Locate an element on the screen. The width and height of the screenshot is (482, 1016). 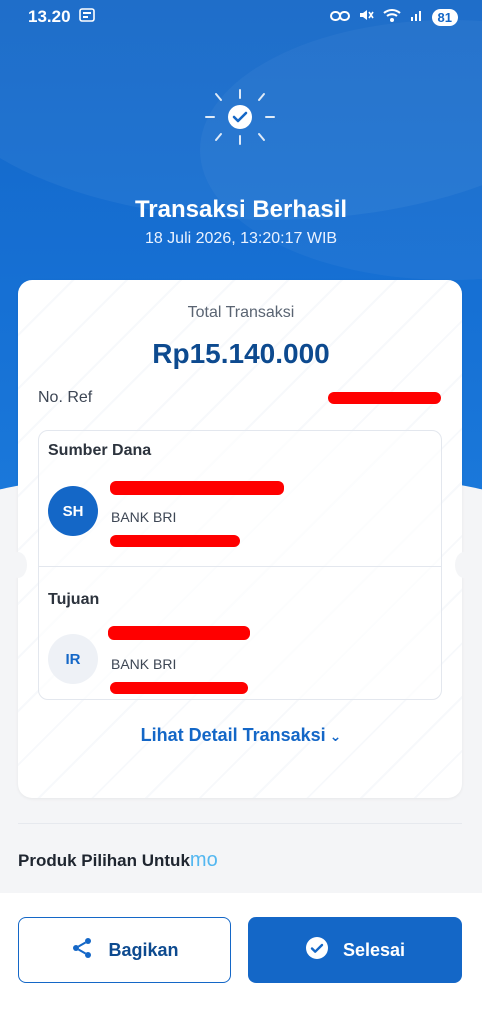
detail-link-label: Lihat Detail Transaksi is located at coordinates (233, 735).